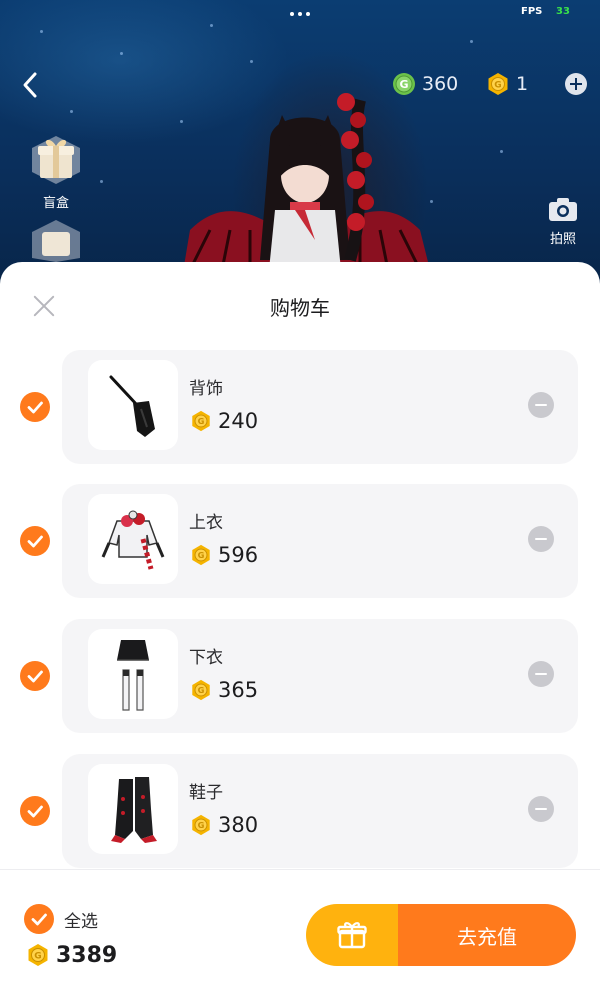 This screenshot has width=600, height=1000. What do you see at coordinates (300, 14) in the screenshot?
I see `more-options-icon` at bounding box center [300, 14].